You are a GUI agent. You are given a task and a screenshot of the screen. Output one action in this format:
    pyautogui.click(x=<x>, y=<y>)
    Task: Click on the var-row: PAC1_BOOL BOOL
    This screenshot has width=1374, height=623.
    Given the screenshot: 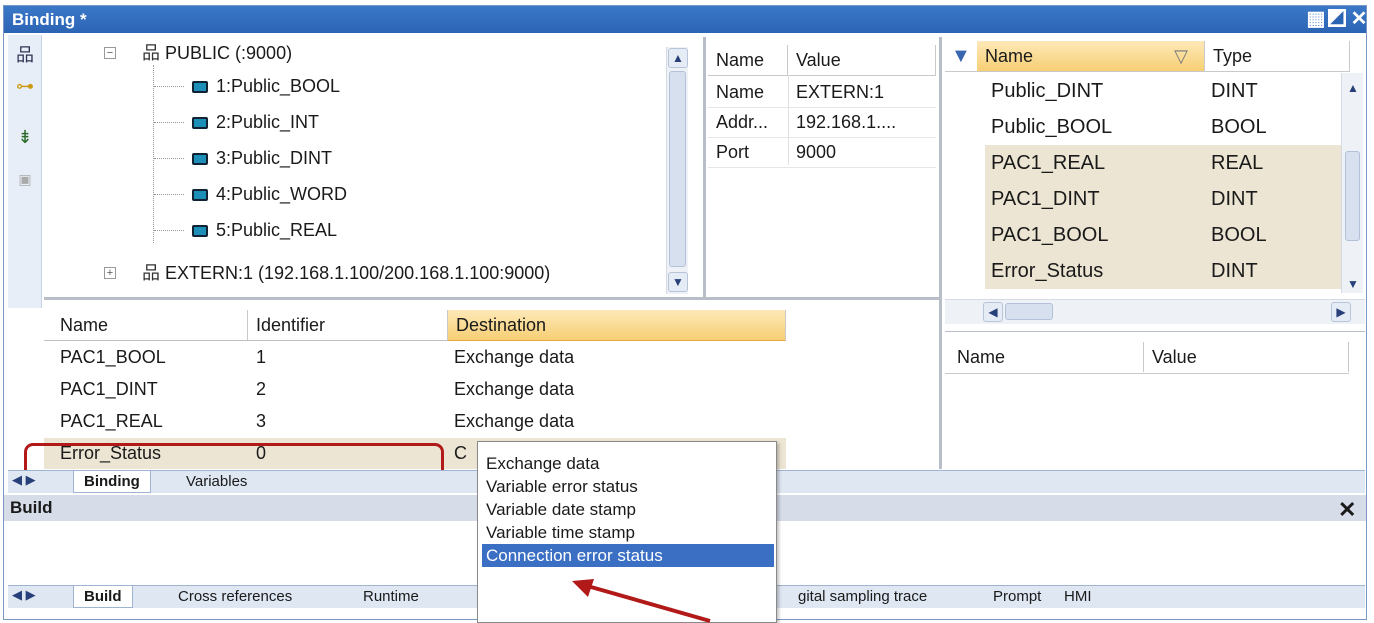 What is the action you would take?
    pyautogui.click(x=1163, y=235)
    